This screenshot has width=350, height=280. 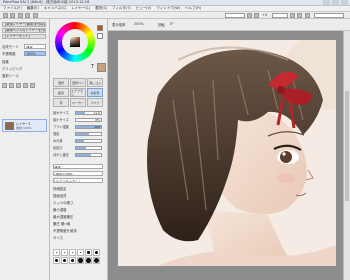 I want to click on brush-setting-row: 水分量, so click(x=77, y=140).